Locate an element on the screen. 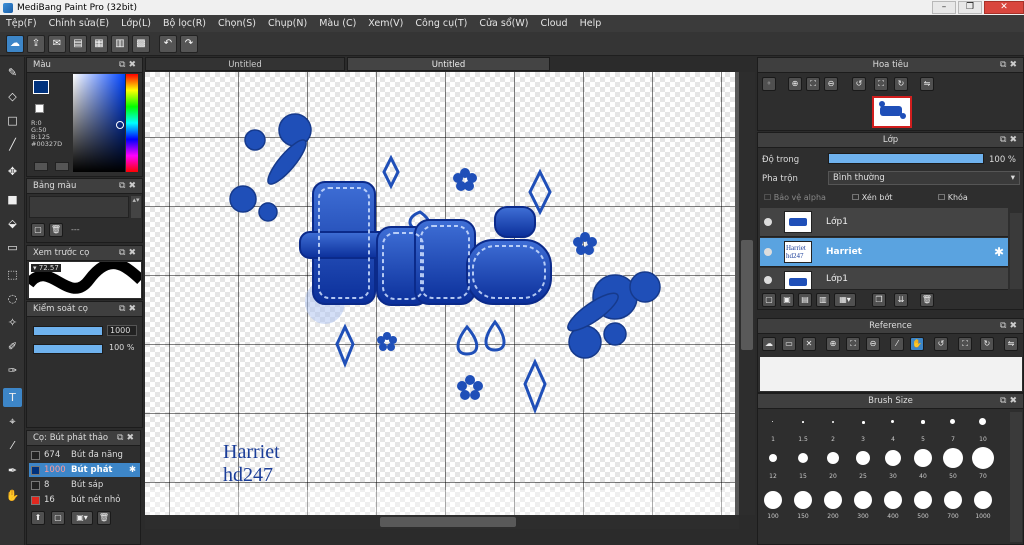 This screenshot has height=545, width=1024. reset-view-icon: ⛶ is located at coordinates (881, 84).